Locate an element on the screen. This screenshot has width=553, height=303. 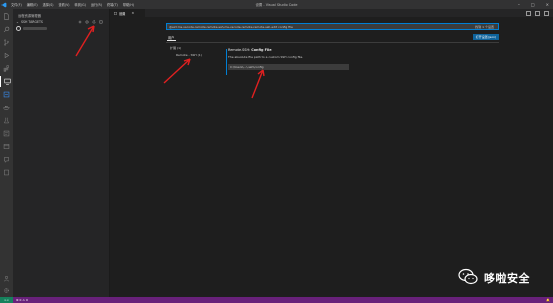
setting-category: Remote.SSH: is located at coordinates (239, 50).